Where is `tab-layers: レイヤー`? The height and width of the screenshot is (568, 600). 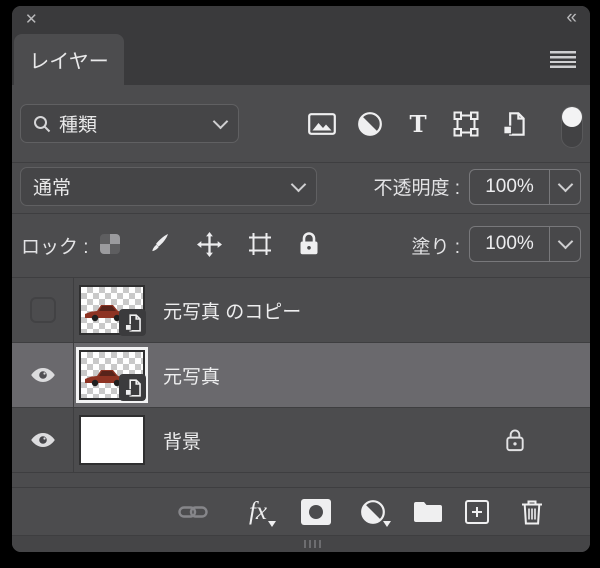
tab-layers: レイヤー is located at coordinates (69, 59).